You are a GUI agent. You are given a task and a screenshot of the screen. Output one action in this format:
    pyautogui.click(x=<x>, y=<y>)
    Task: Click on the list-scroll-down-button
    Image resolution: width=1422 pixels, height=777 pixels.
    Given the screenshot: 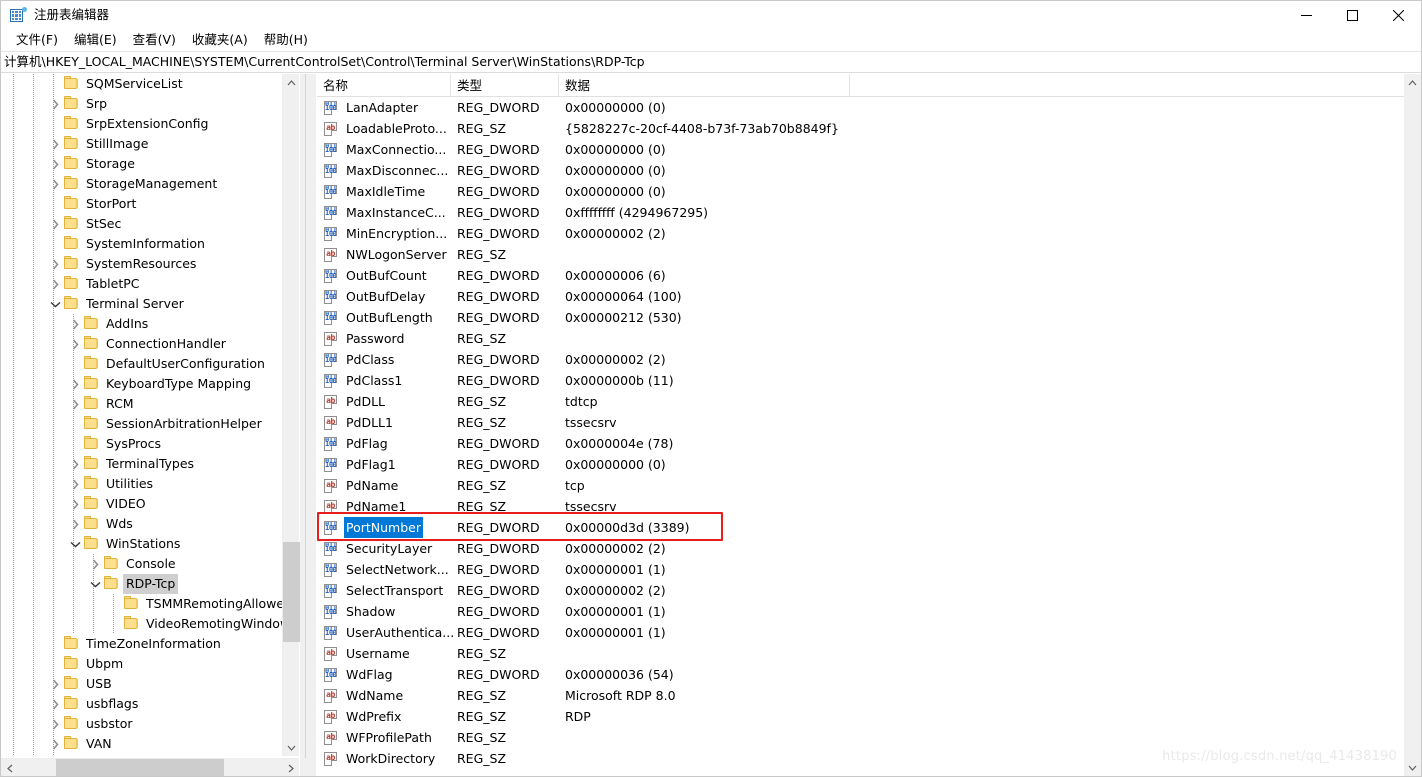 What is the action you would take?
    pyautogui.click(x=1412, y=767)
    